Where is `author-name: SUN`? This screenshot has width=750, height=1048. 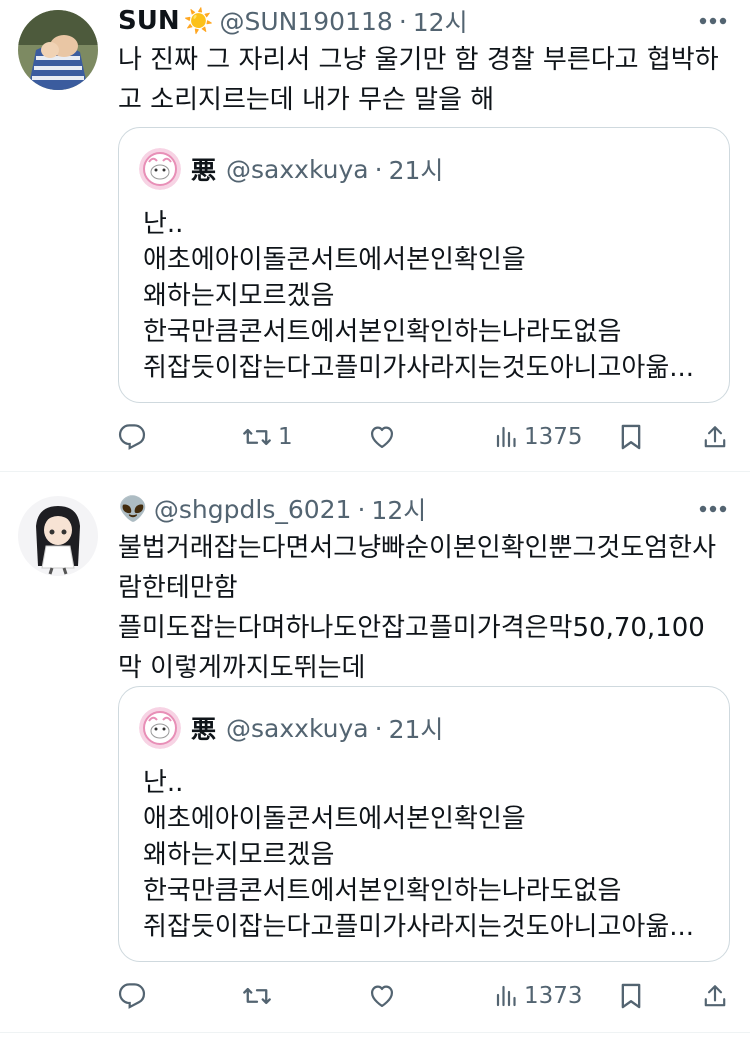
author-name: SUN is located at coordinates (149, 21).